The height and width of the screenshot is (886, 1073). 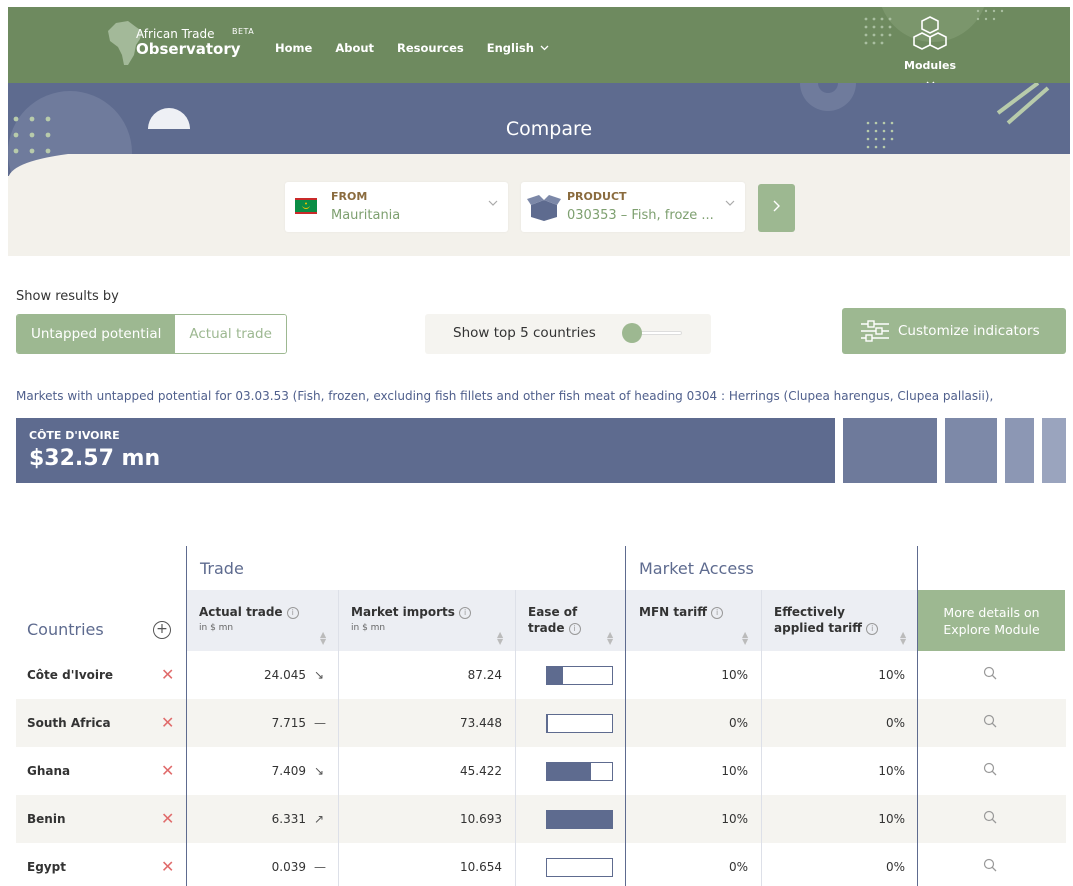 What do you see at coordinates (396, 207) in the screenshot?
I see `from-country-select: FROM Mauritania` at bounding box center [396, 207].